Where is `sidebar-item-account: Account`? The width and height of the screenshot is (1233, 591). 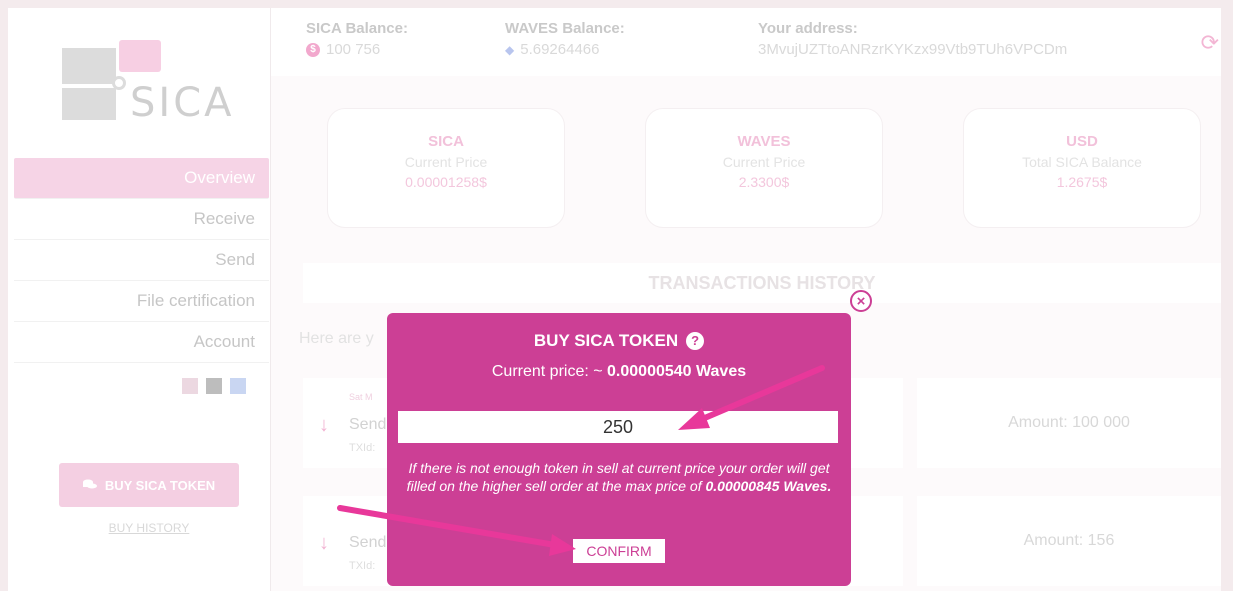
sidebar-item-account: Account is located at coordinates (141, 342).